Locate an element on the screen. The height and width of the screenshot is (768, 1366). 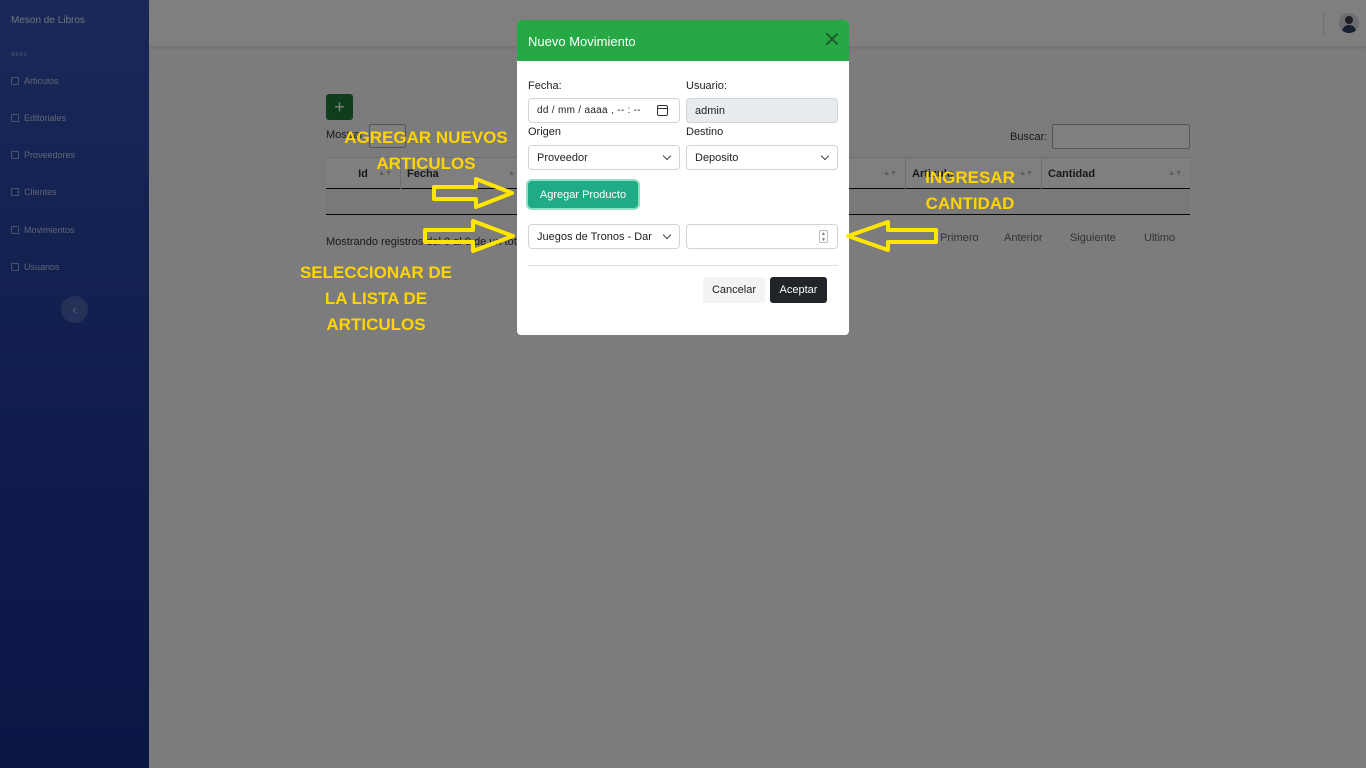
fecha-placeholder: dd / mm / aaaa , -- : -- is located at coordinates (589, 110).